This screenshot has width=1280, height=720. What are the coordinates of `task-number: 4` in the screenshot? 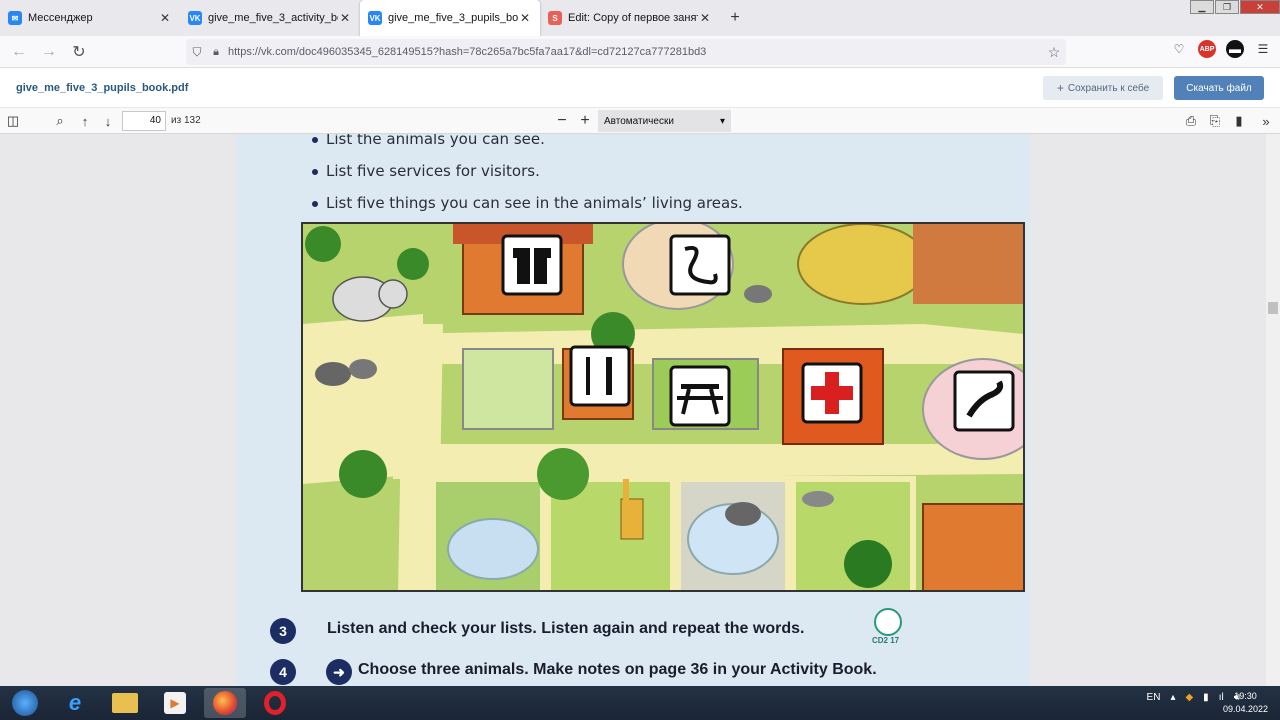 It's located at (283, 672).